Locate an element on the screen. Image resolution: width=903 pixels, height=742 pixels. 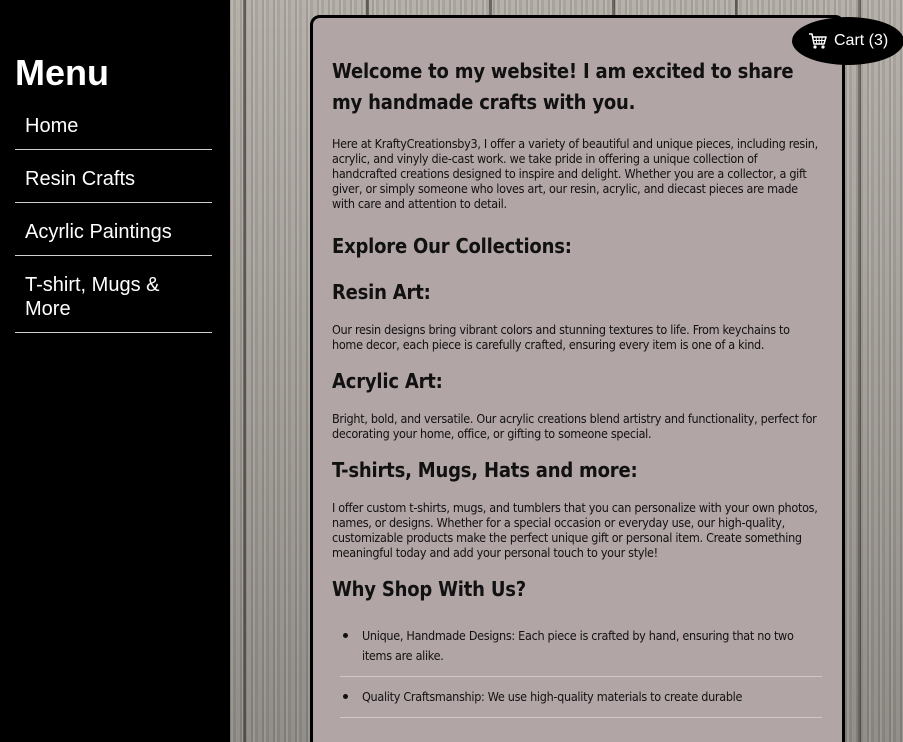
tshirt-heading: T-shirts, Mugs, Hats and more: is located at coordinates (485, 470).